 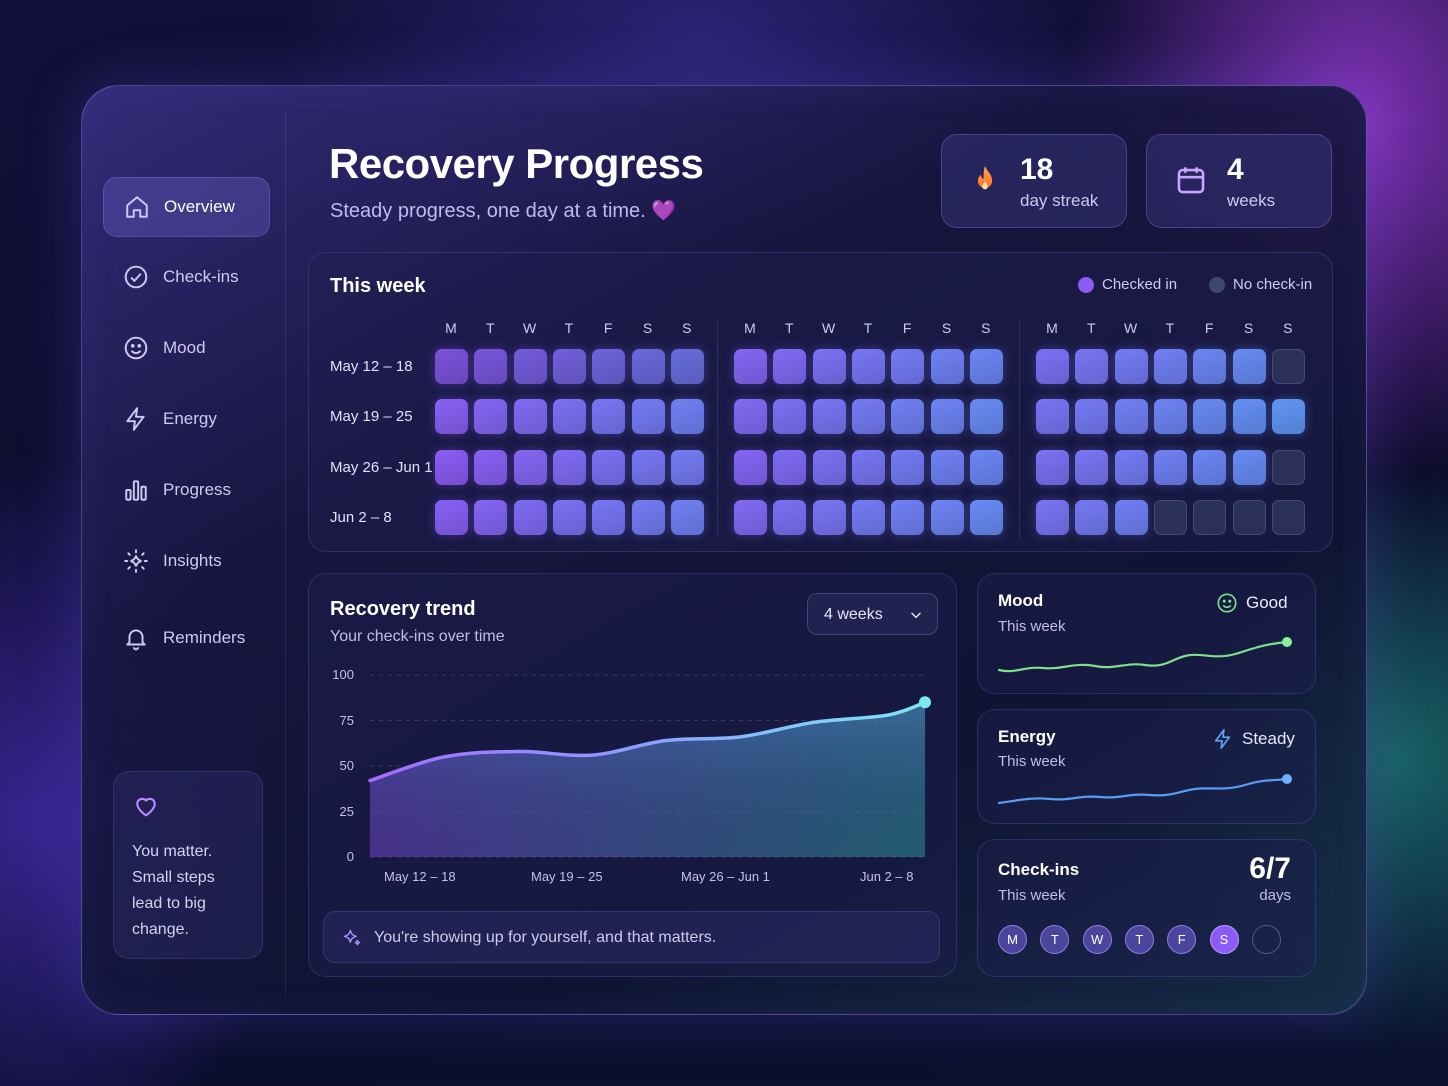 I want to click on mood-trend-line, so click(x=1143, y=656).